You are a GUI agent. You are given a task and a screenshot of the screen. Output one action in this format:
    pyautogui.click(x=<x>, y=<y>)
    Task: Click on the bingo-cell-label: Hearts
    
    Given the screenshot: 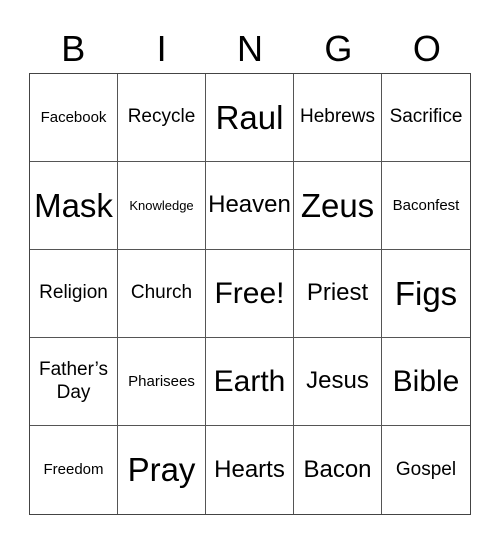 What is the action you would take?
    pyautogui.click(x=249, y=469)
    